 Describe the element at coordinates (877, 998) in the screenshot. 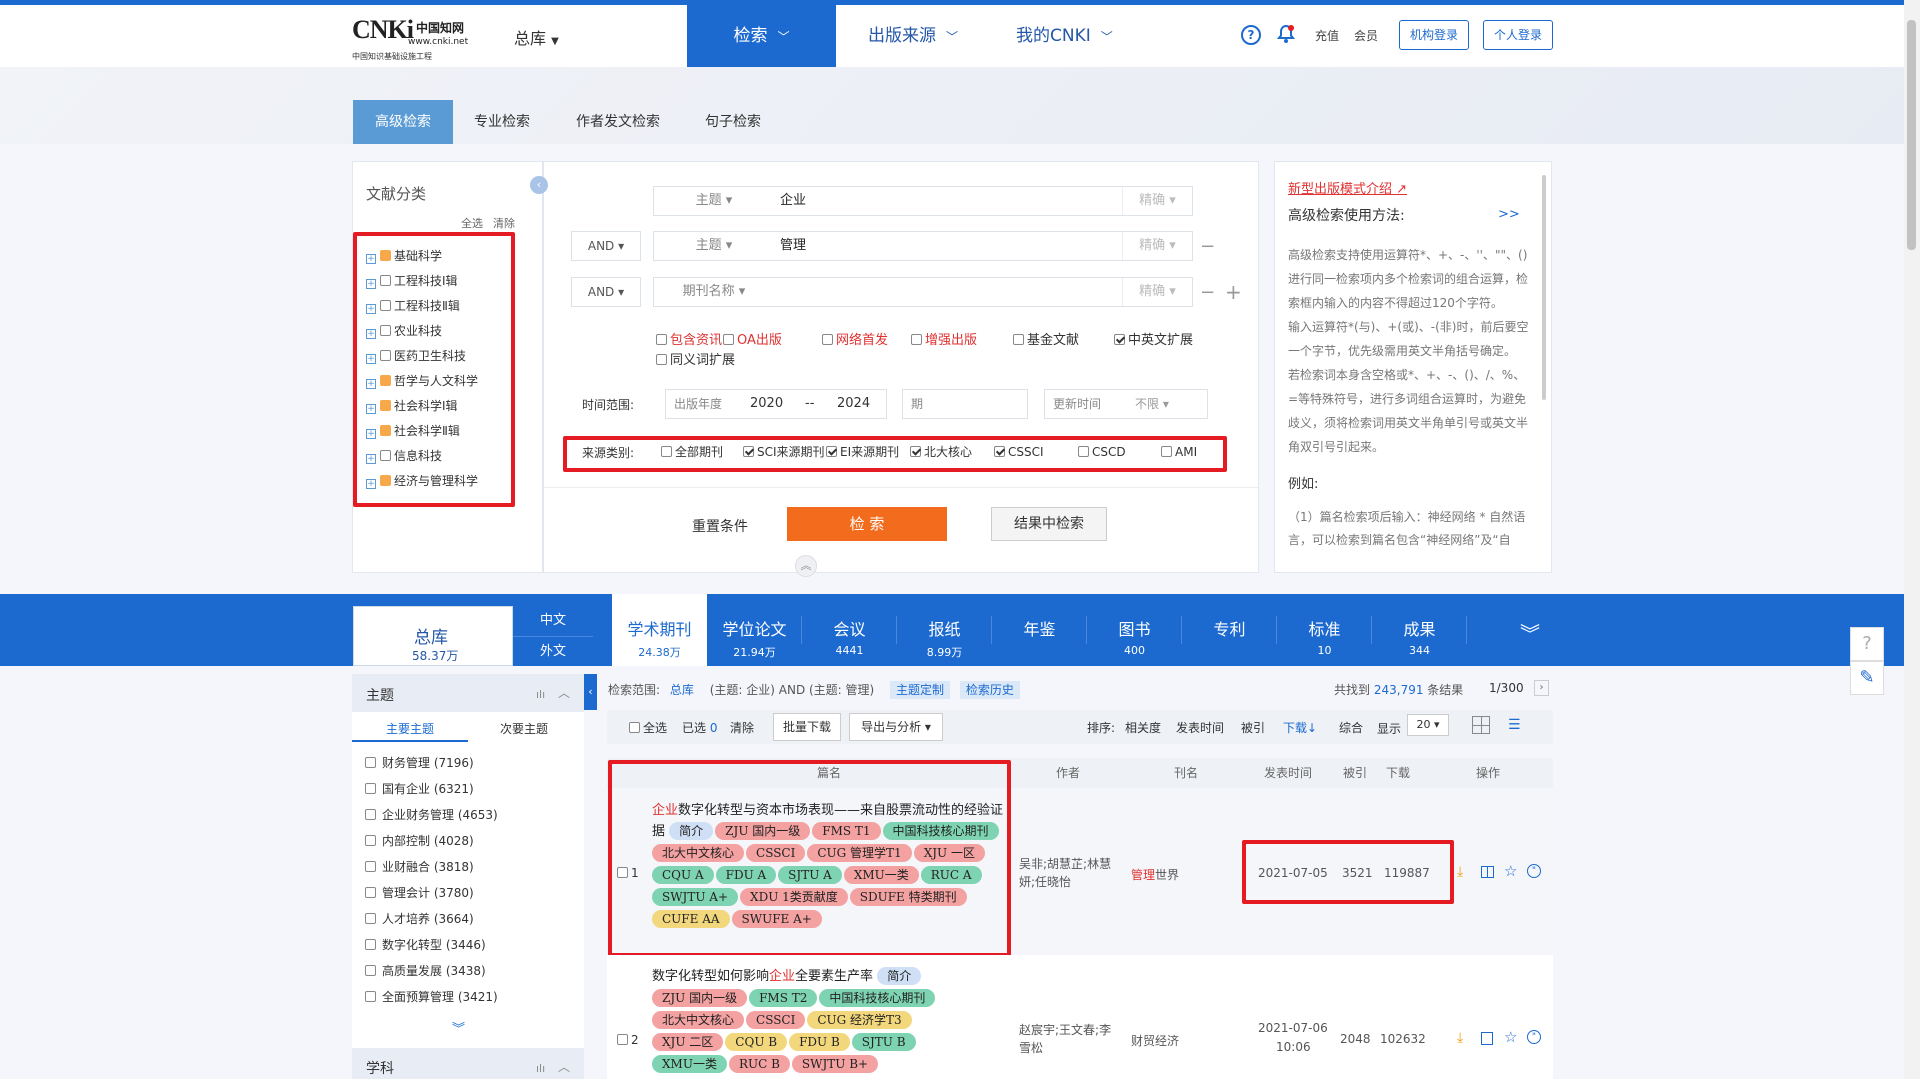

I see `journal-tag: 中国科技核心期刊` at that location.